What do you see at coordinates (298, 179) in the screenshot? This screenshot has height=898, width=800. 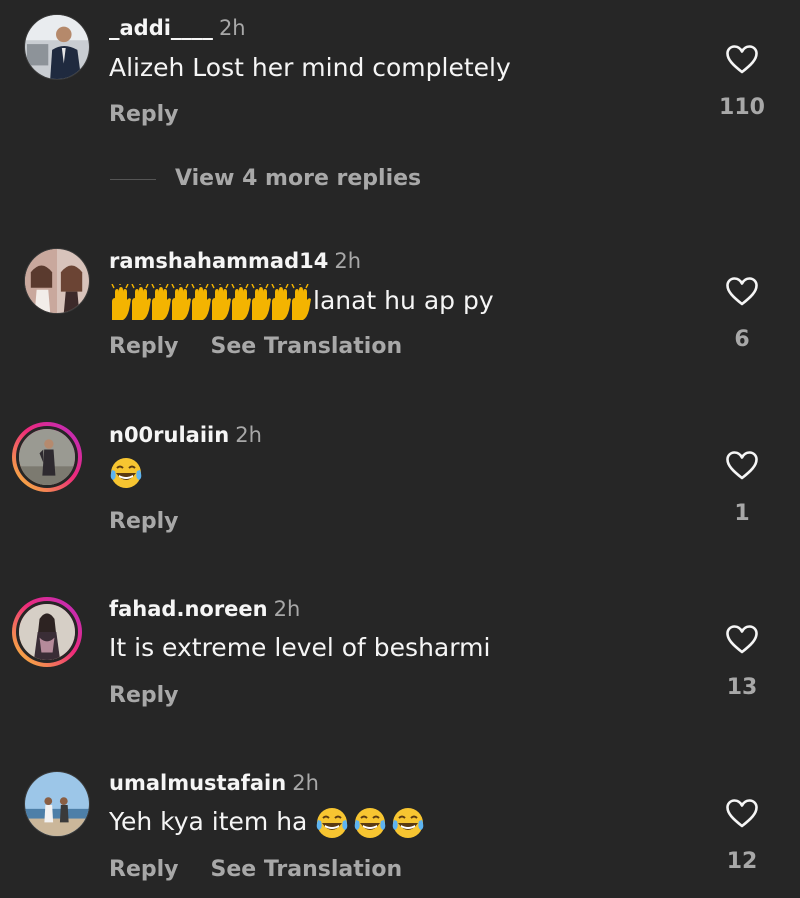 I see `view-more-replies-label: View 4 more replies` at bounding box center [298, 179].